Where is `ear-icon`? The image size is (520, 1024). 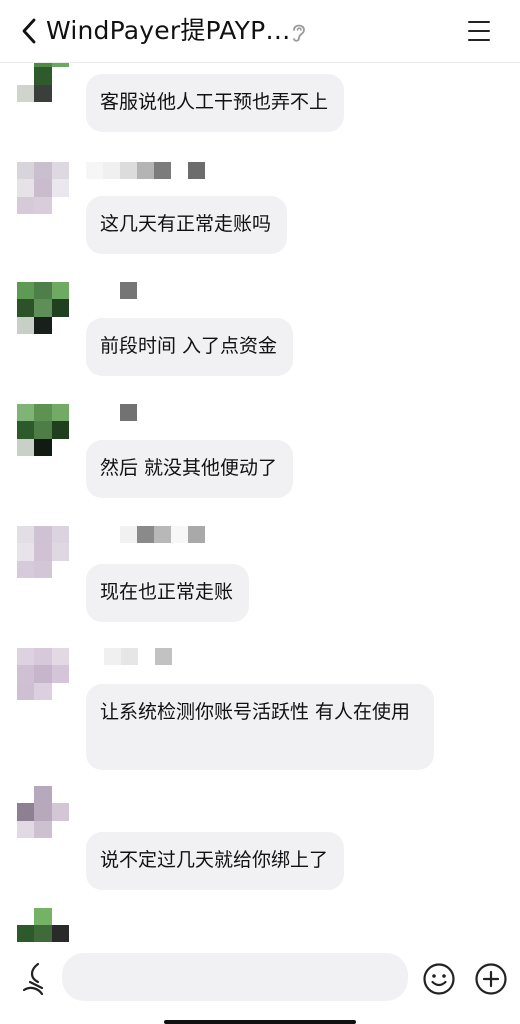
ear-icon is located at coordinates (299, 33).